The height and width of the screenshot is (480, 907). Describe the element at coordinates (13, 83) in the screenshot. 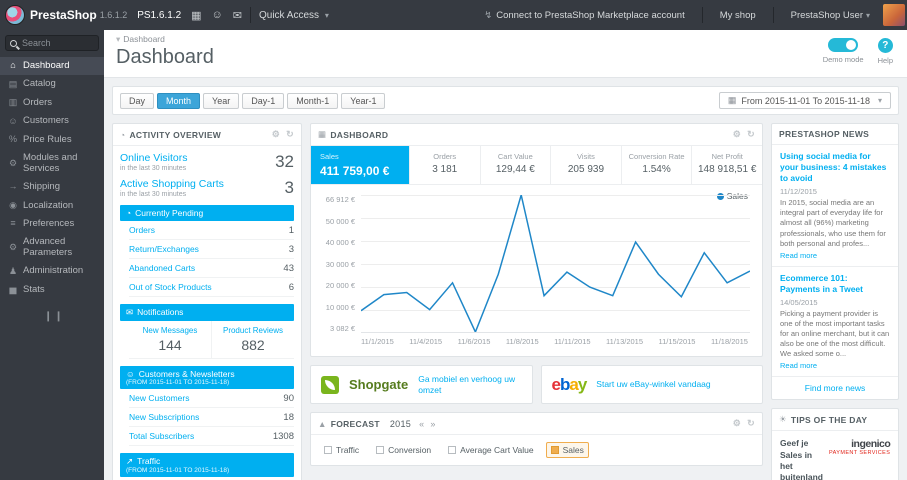

I see `catalog-icon: ▤` at that location.